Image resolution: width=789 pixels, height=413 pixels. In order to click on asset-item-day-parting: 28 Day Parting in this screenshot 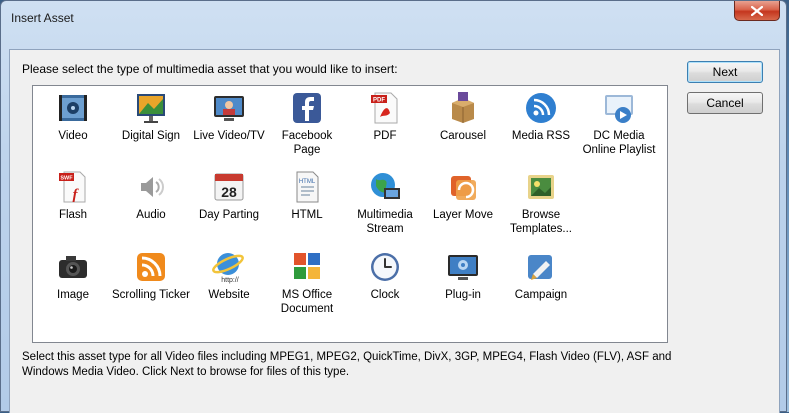, I will do `click(229, 196)`.